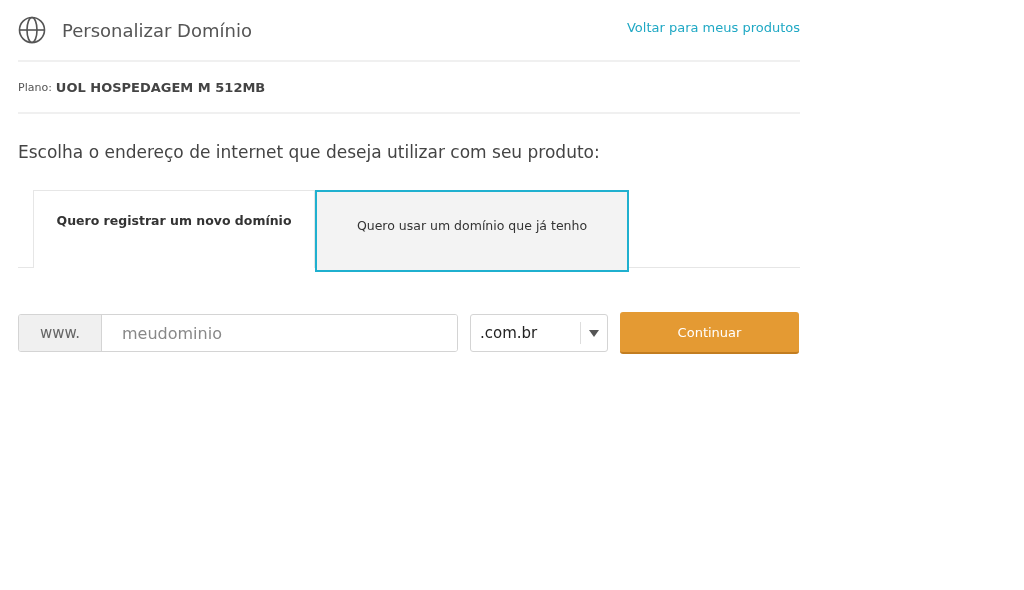 The height and width of the screenshot is (590, 1024). Describe the element at coordinates (174, 229) in the screenshot. I see `tab: Quero registrar um novo domínio` at that location.